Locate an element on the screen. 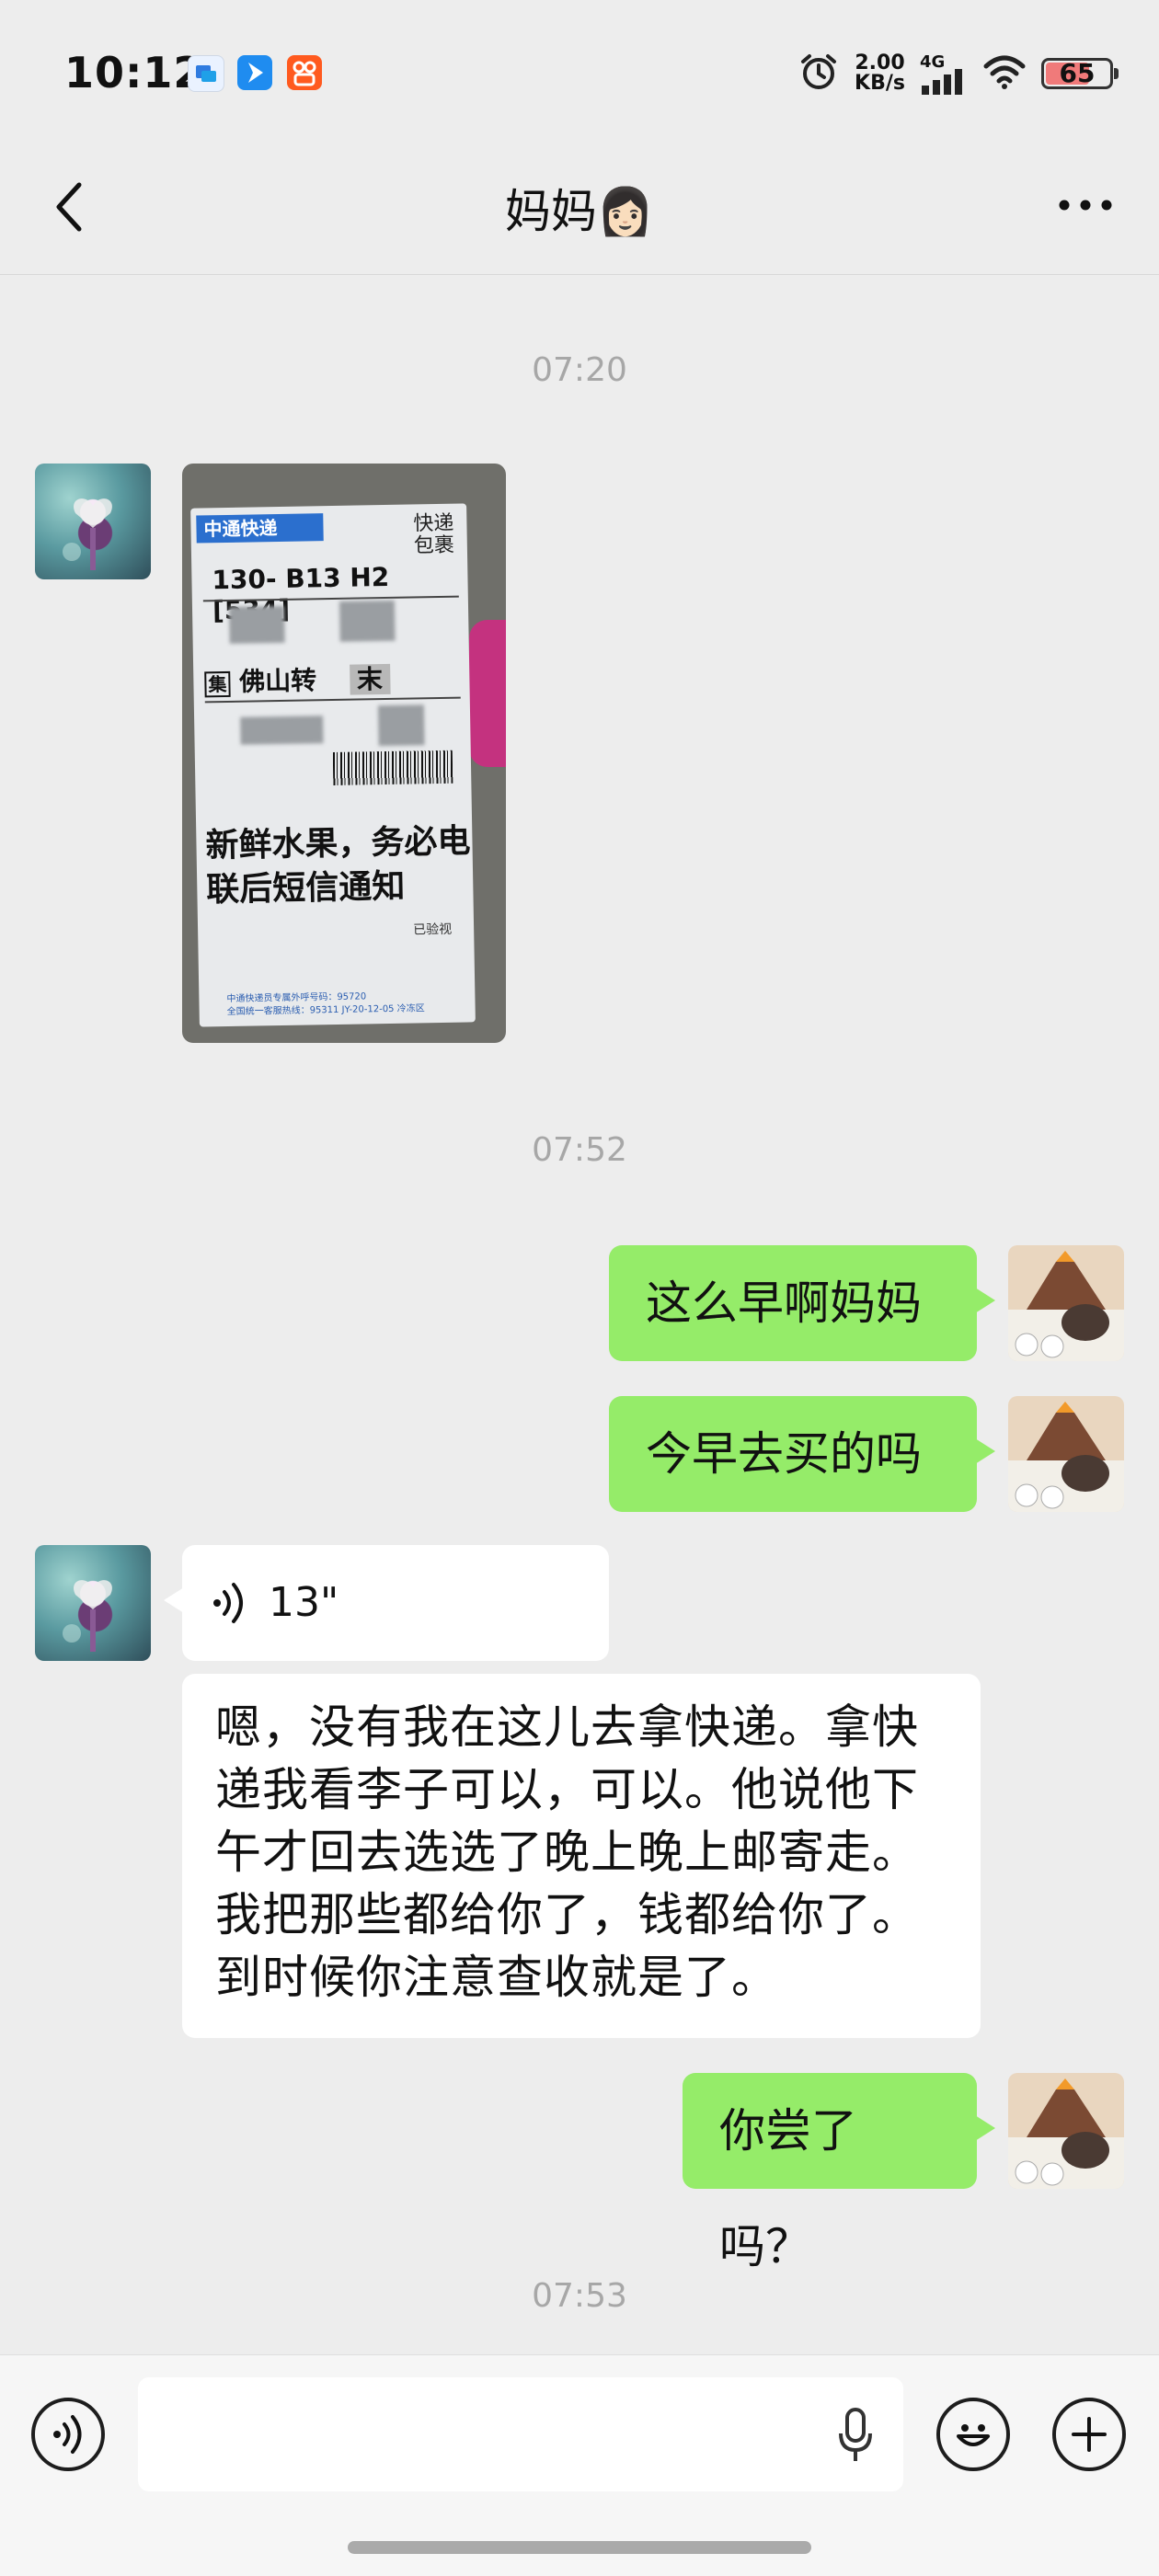  voice-input-icon is located at coordinates (67, 2434).